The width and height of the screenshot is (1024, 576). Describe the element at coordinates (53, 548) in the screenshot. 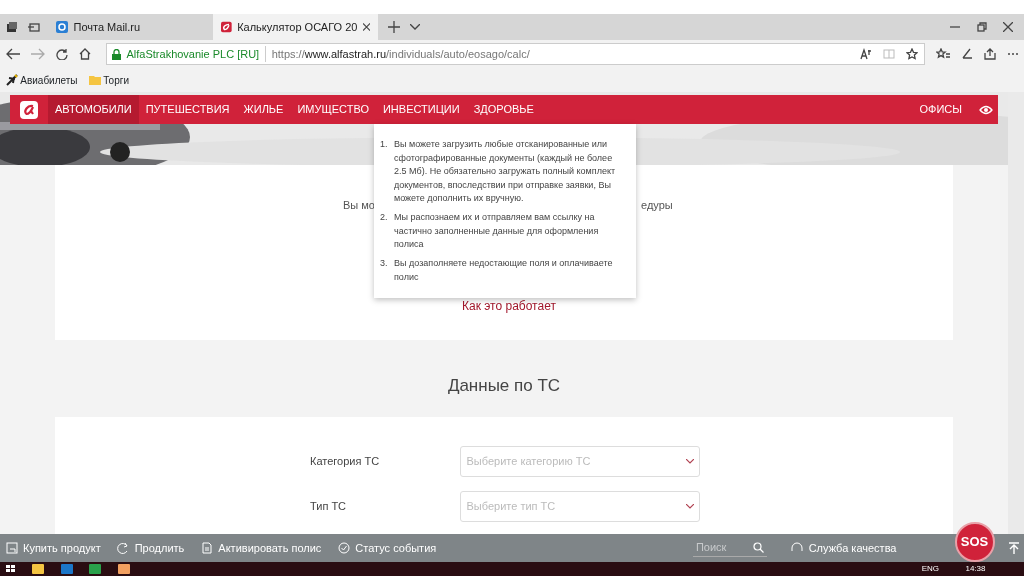

I see `action-link: Купить продукт` at that location.